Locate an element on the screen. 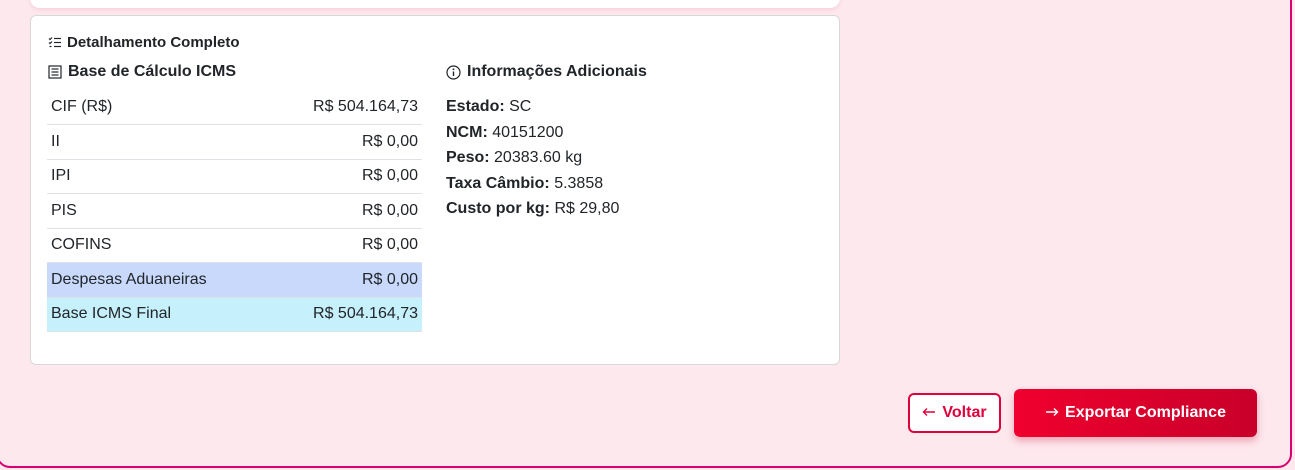  info-circle-icon is located at coordinates (453, 72).